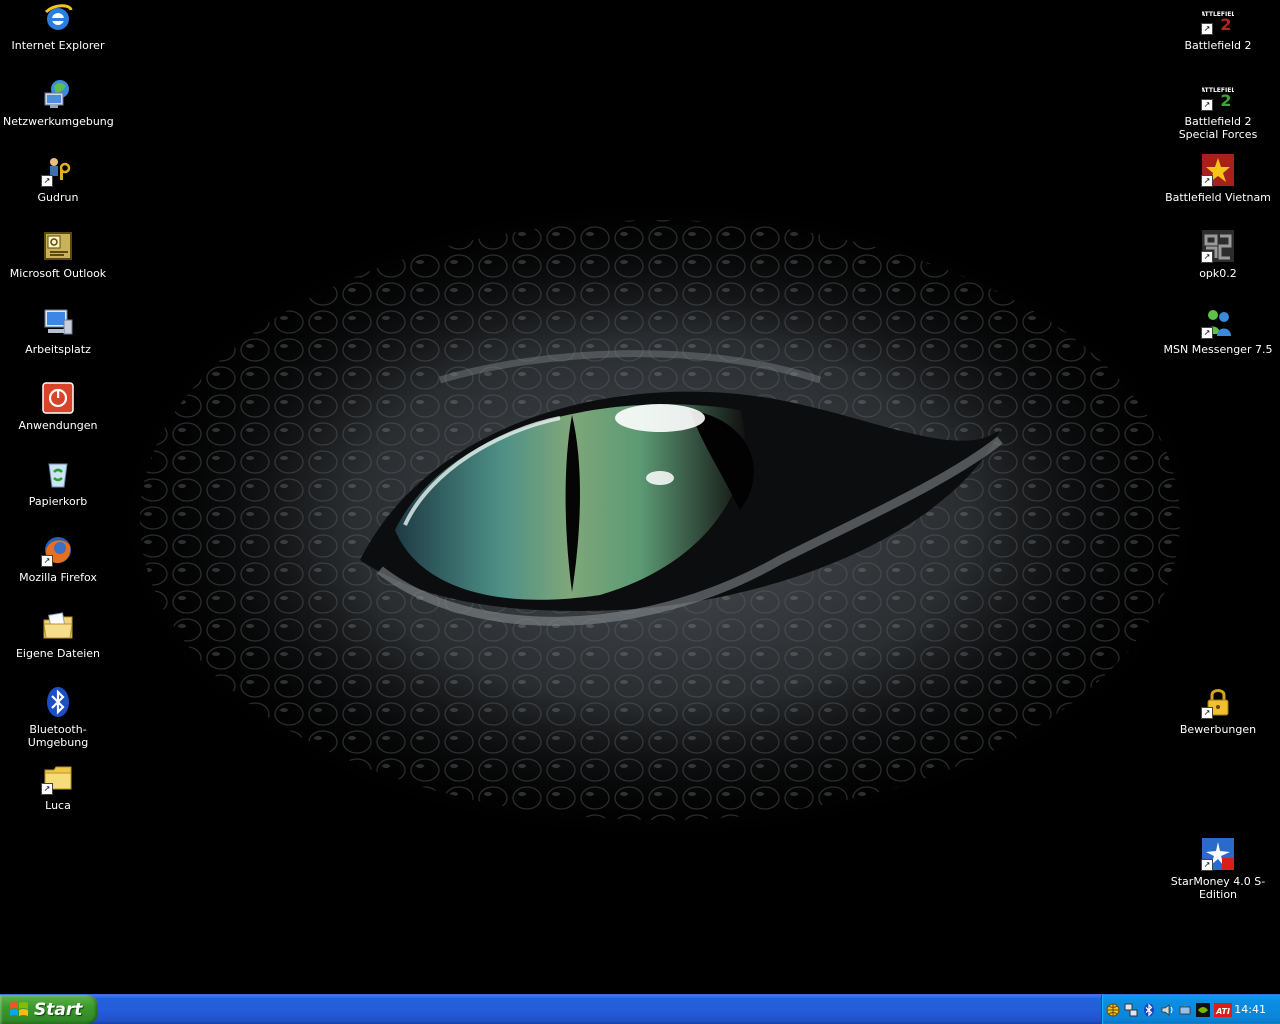 The height and width of the screenshot is (1024, 1280). What do you see at coordinates (57, 550) in the screenshot?
I see `firefox-icon: ↗` at bounding box center [57, 550].